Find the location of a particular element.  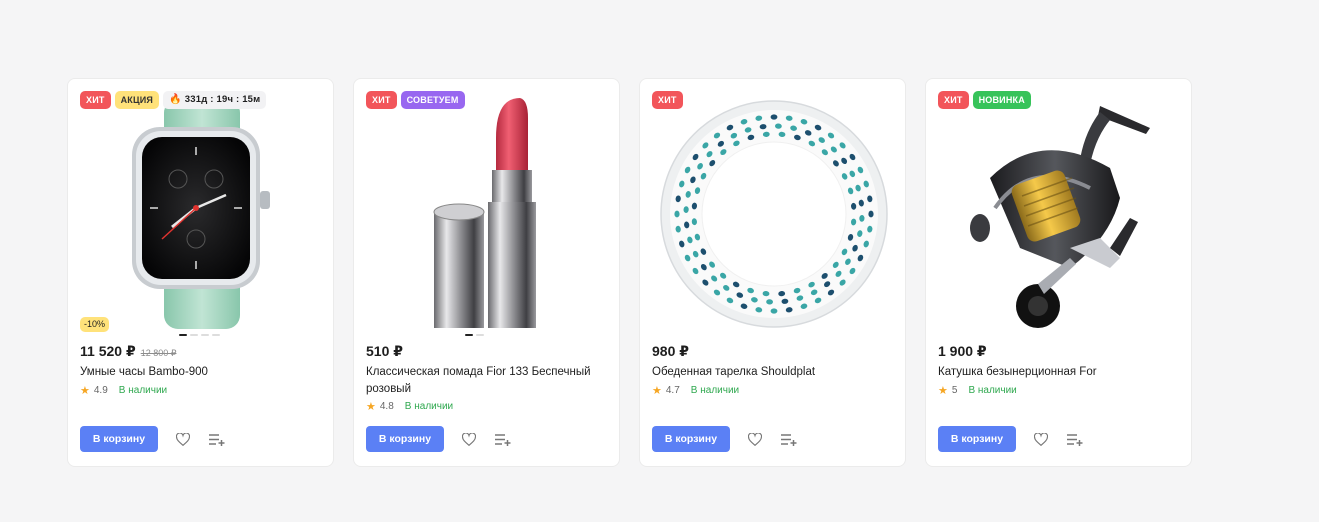

product-title: Обеденная тарелка Shouldplat is located at coordinates (773, 372).